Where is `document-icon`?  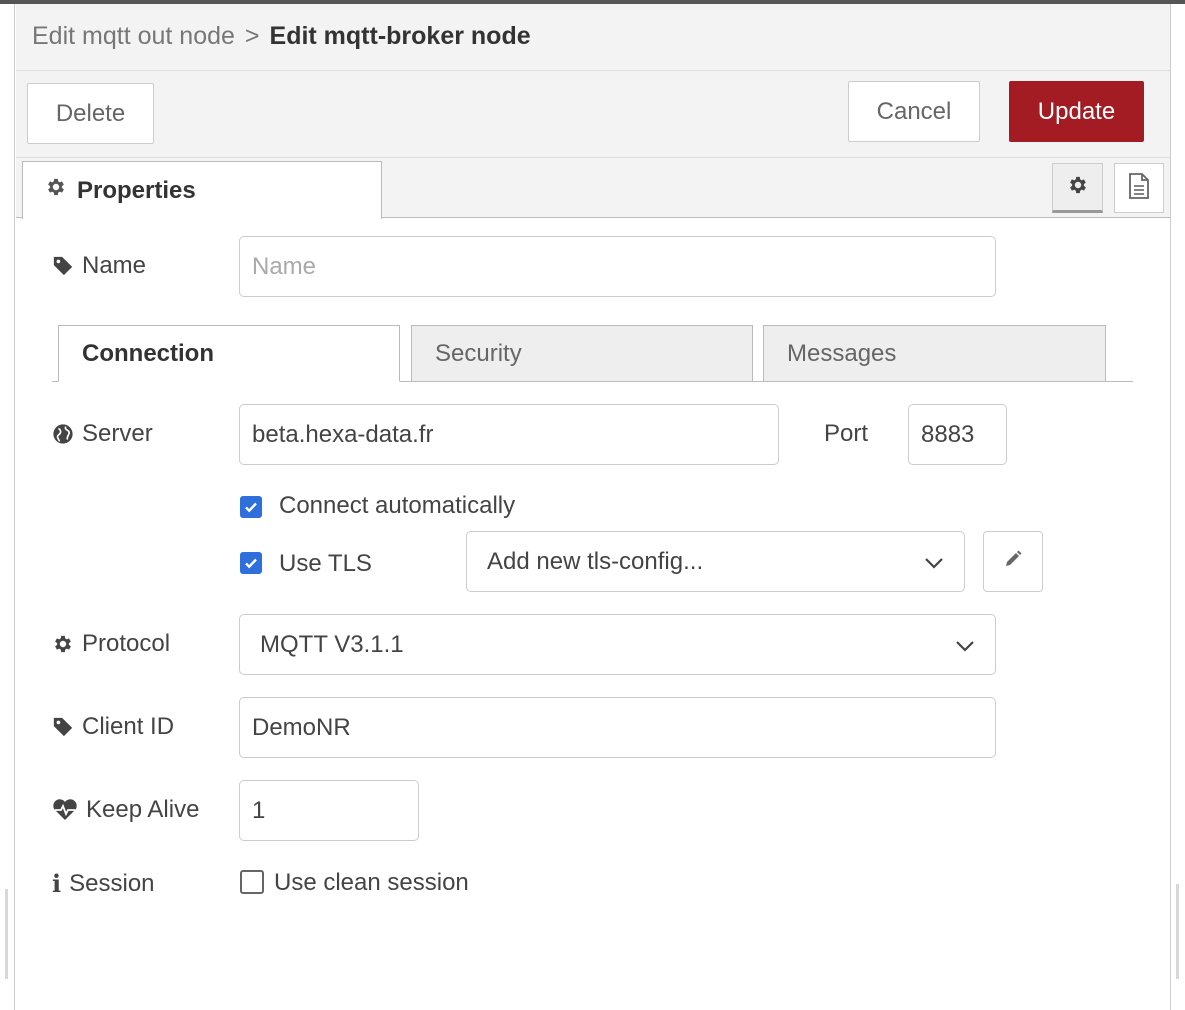 document-icon is located at coordinates (1139, 188).